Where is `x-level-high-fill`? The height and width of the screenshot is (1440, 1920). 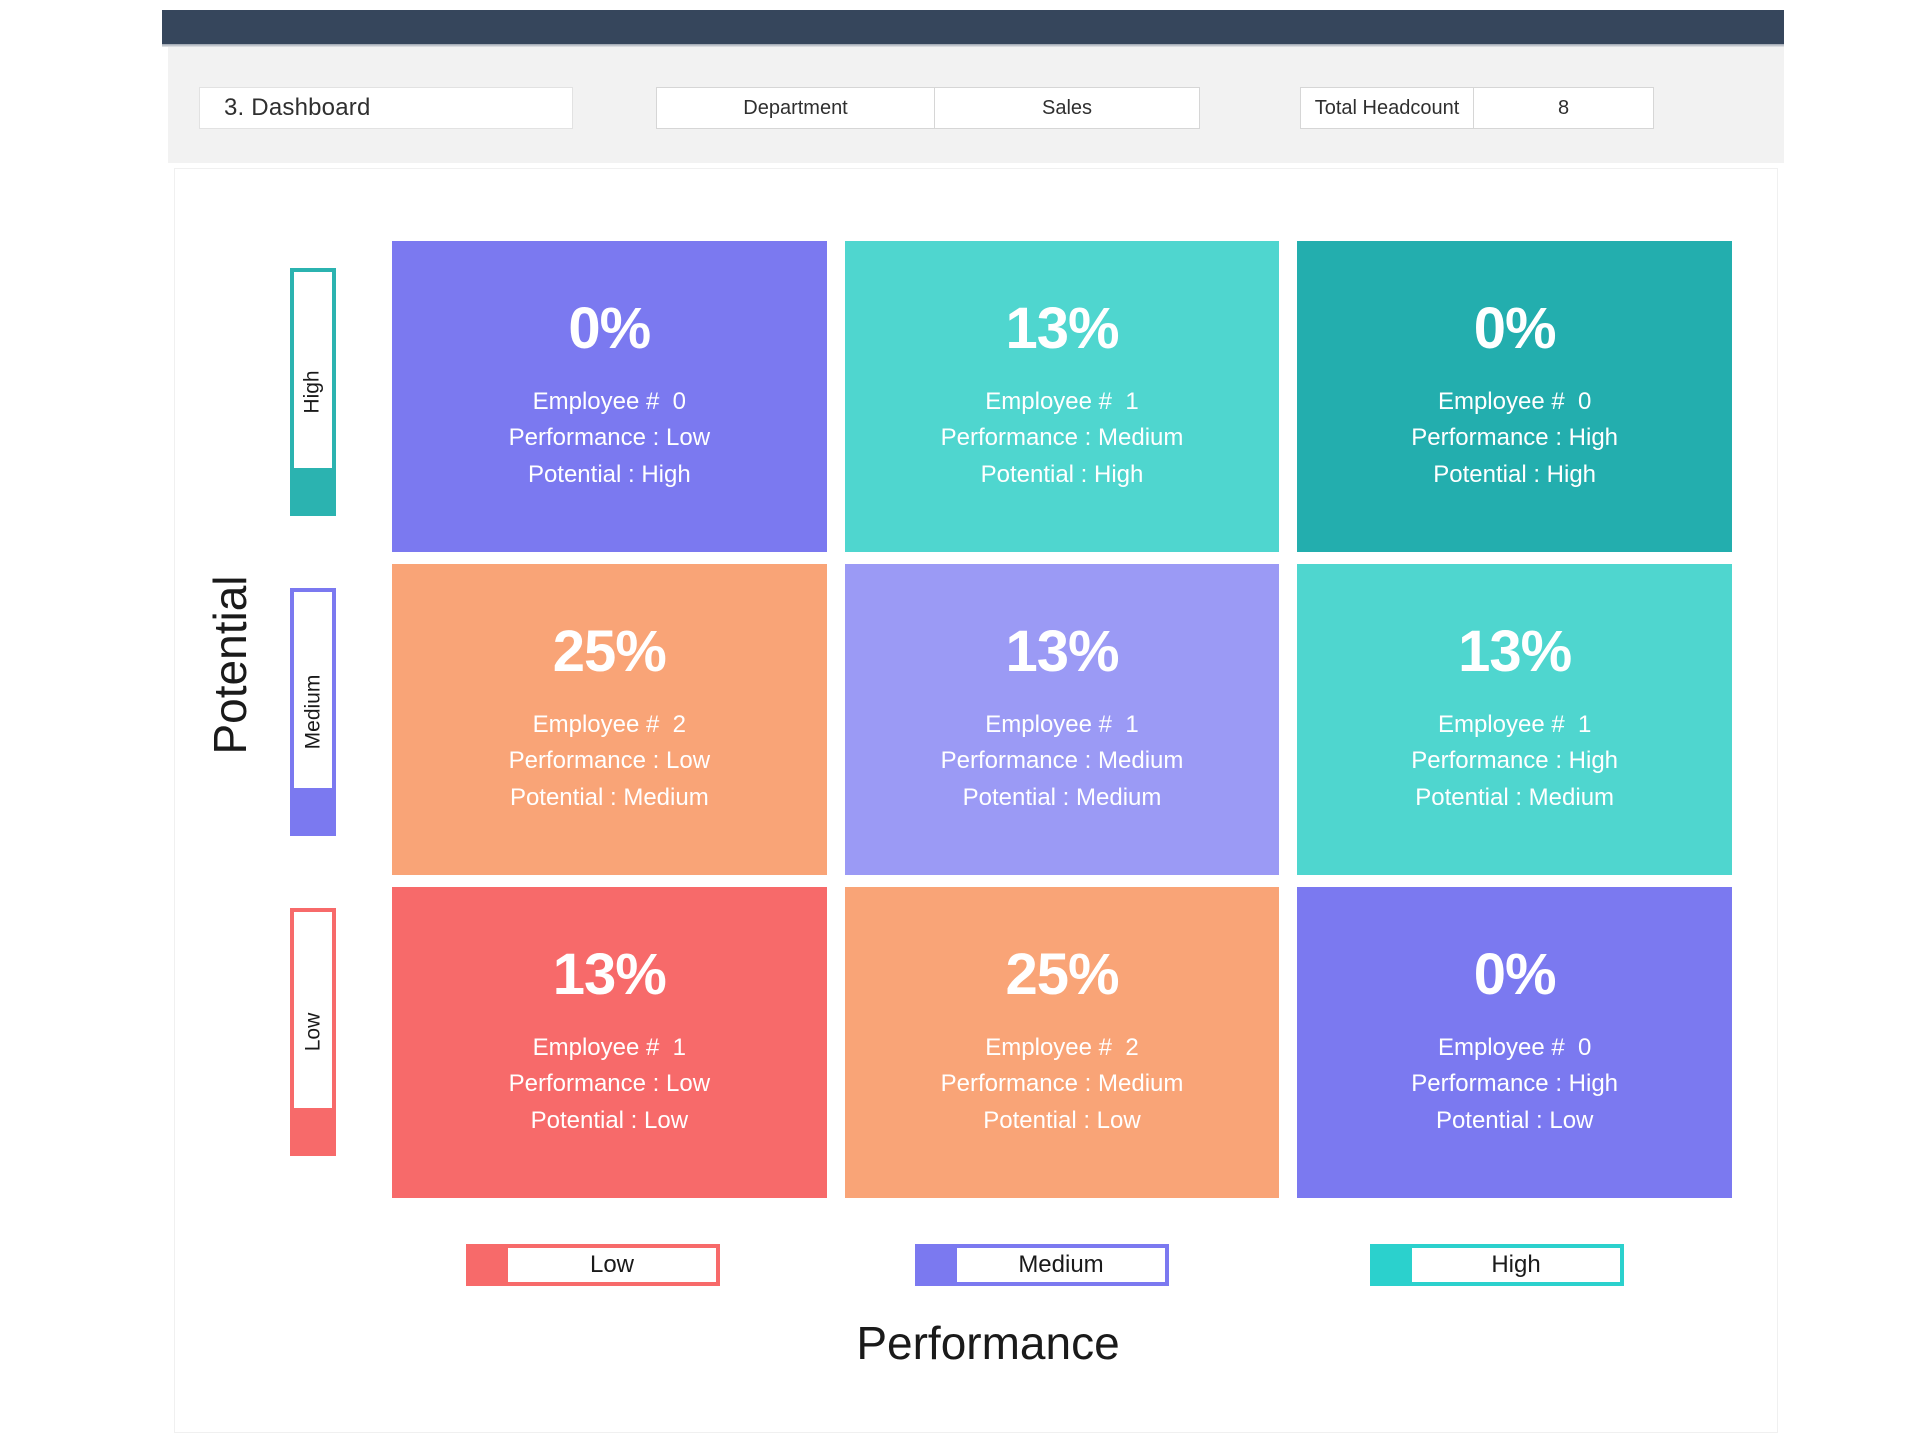 x-level-high-fill is located at coordinates (1393, 1265).